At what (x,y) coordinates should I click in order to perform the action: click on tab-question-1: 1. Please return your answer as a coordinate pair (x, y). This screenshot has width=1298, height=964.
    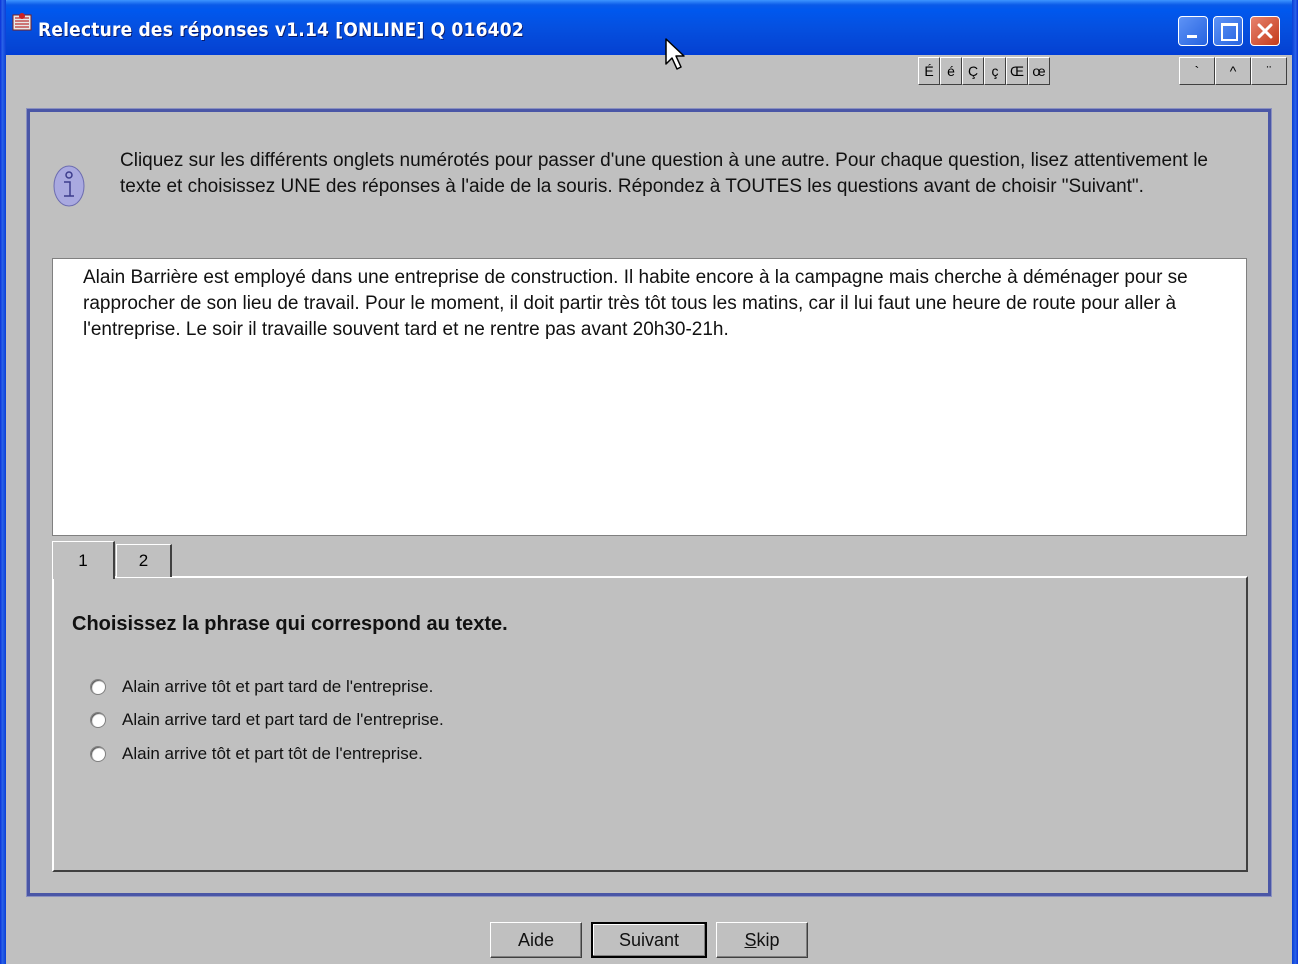
    Looking at the image, I should click on (83, 560).